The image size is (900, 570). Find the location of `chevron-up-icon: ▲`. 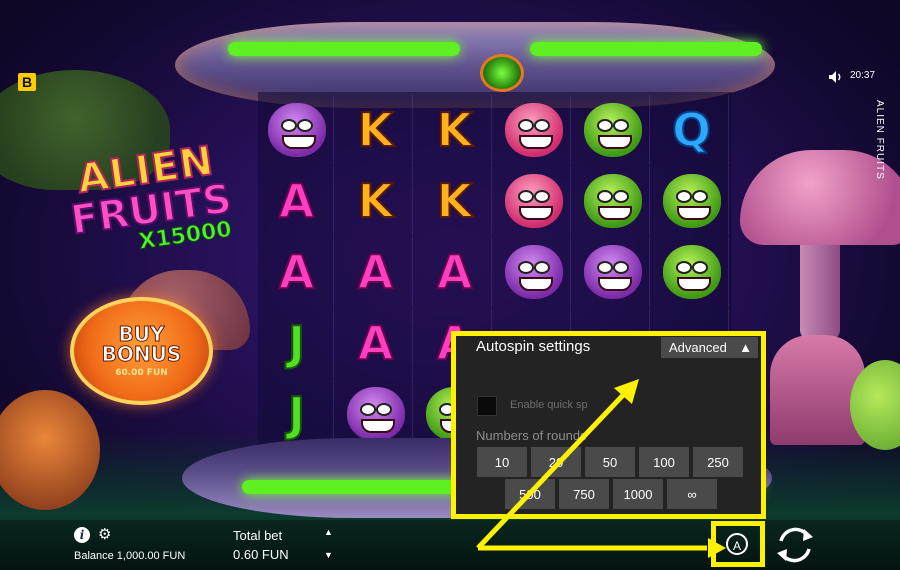

chevron-up-icon: ▲ is located at coordinates (745, 347).